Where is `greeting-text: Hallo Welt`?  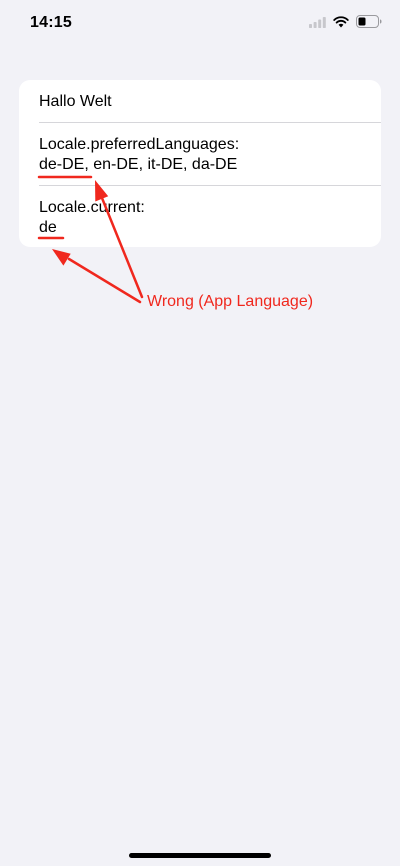
greeting-text: Hallo Welt is located at coordinates (75, 101).